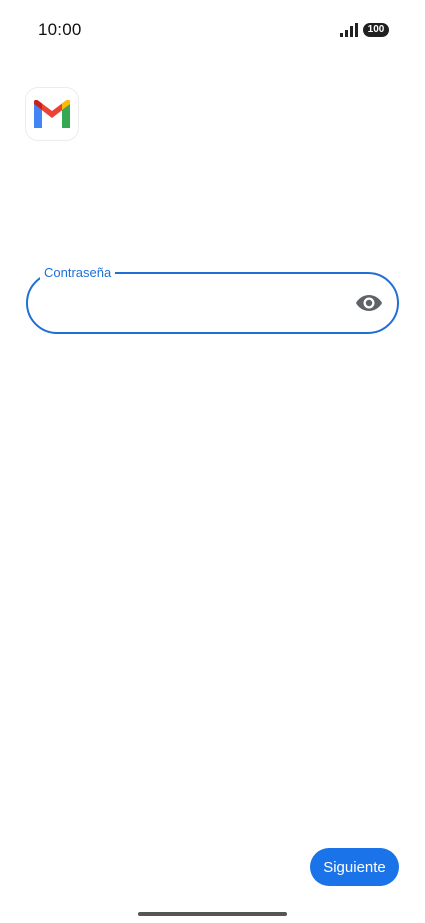  What do you see at coordinates (212, 30) in the screenshot?
I see `status-bar: 10:00 100` at bounding box center [212, 30].